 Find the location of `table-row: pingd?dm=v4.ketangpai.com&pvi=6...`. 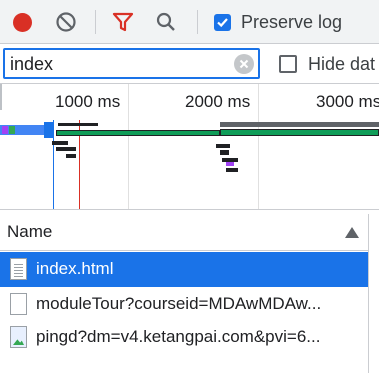

table-row: pingd?dm=v4.ketangpai.com&pvi=6... is located at coordinates (184, 337).